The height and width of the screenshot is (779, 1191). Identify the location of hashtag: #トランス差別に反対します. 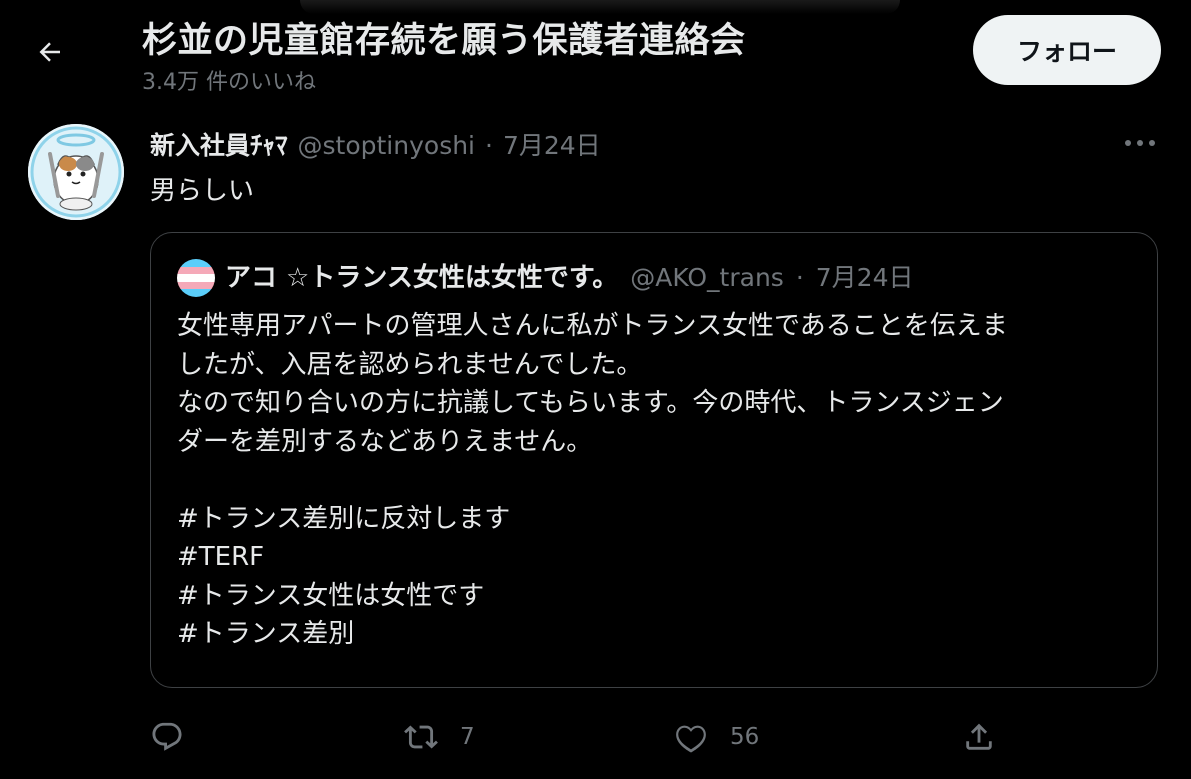
(344, 518).